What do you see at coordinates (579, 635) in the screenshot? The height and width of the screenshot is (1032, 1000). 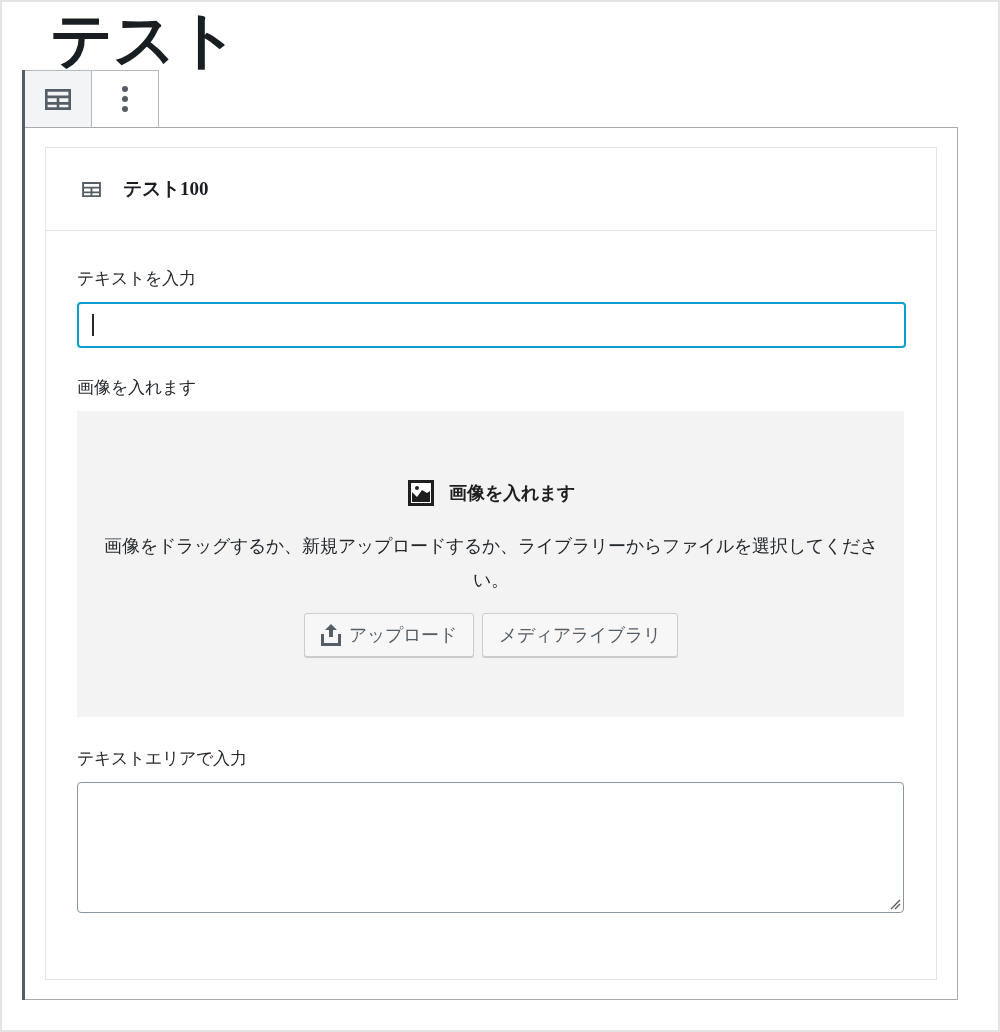 I see `media-library-button: メディアライブラリ` at bounding box center [579, 635].